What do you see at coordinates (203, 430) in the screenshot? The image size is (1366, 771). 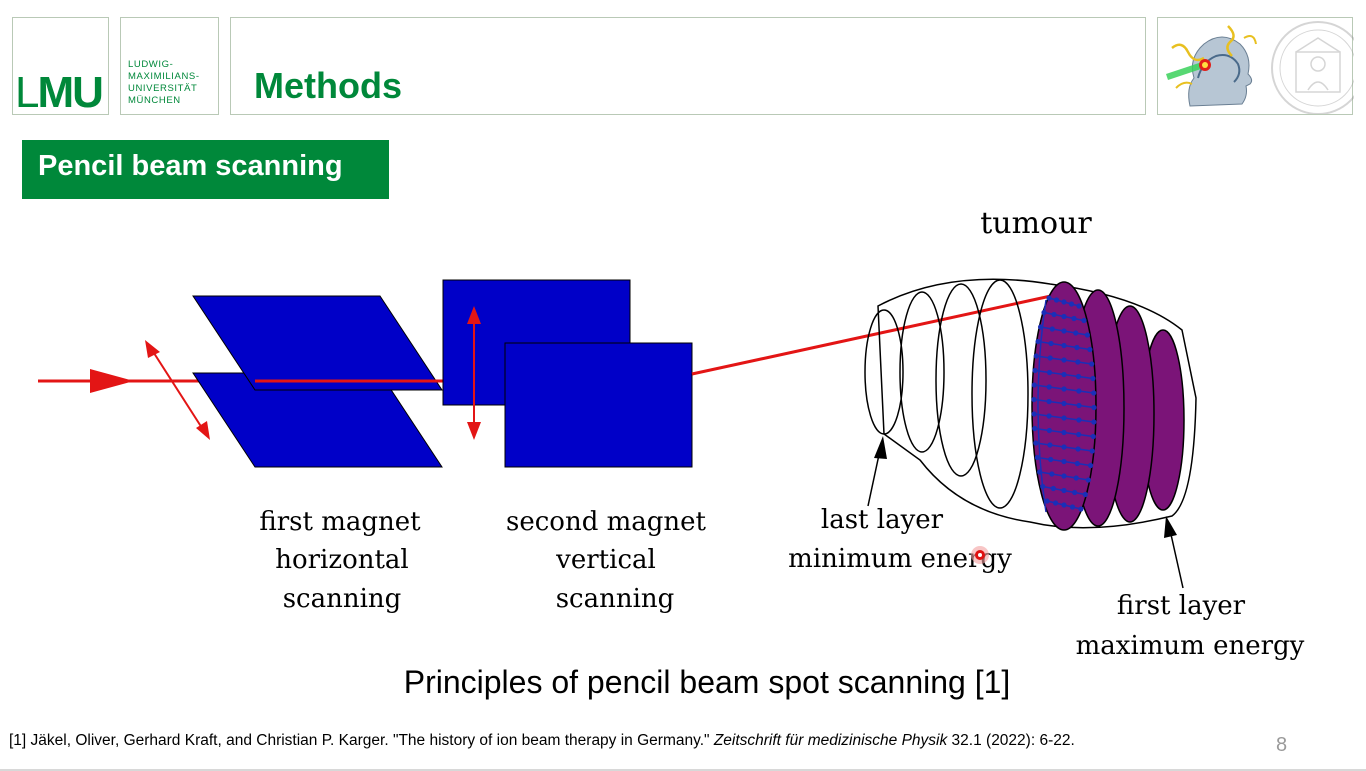 I see `horizontal-scan-arrowhead-bottom` at bounding box center [203, 430].